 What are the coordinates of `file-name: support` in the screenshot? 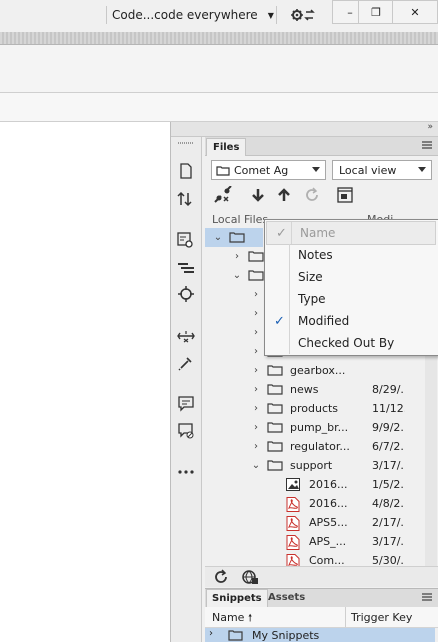 It's located at (311, 465).